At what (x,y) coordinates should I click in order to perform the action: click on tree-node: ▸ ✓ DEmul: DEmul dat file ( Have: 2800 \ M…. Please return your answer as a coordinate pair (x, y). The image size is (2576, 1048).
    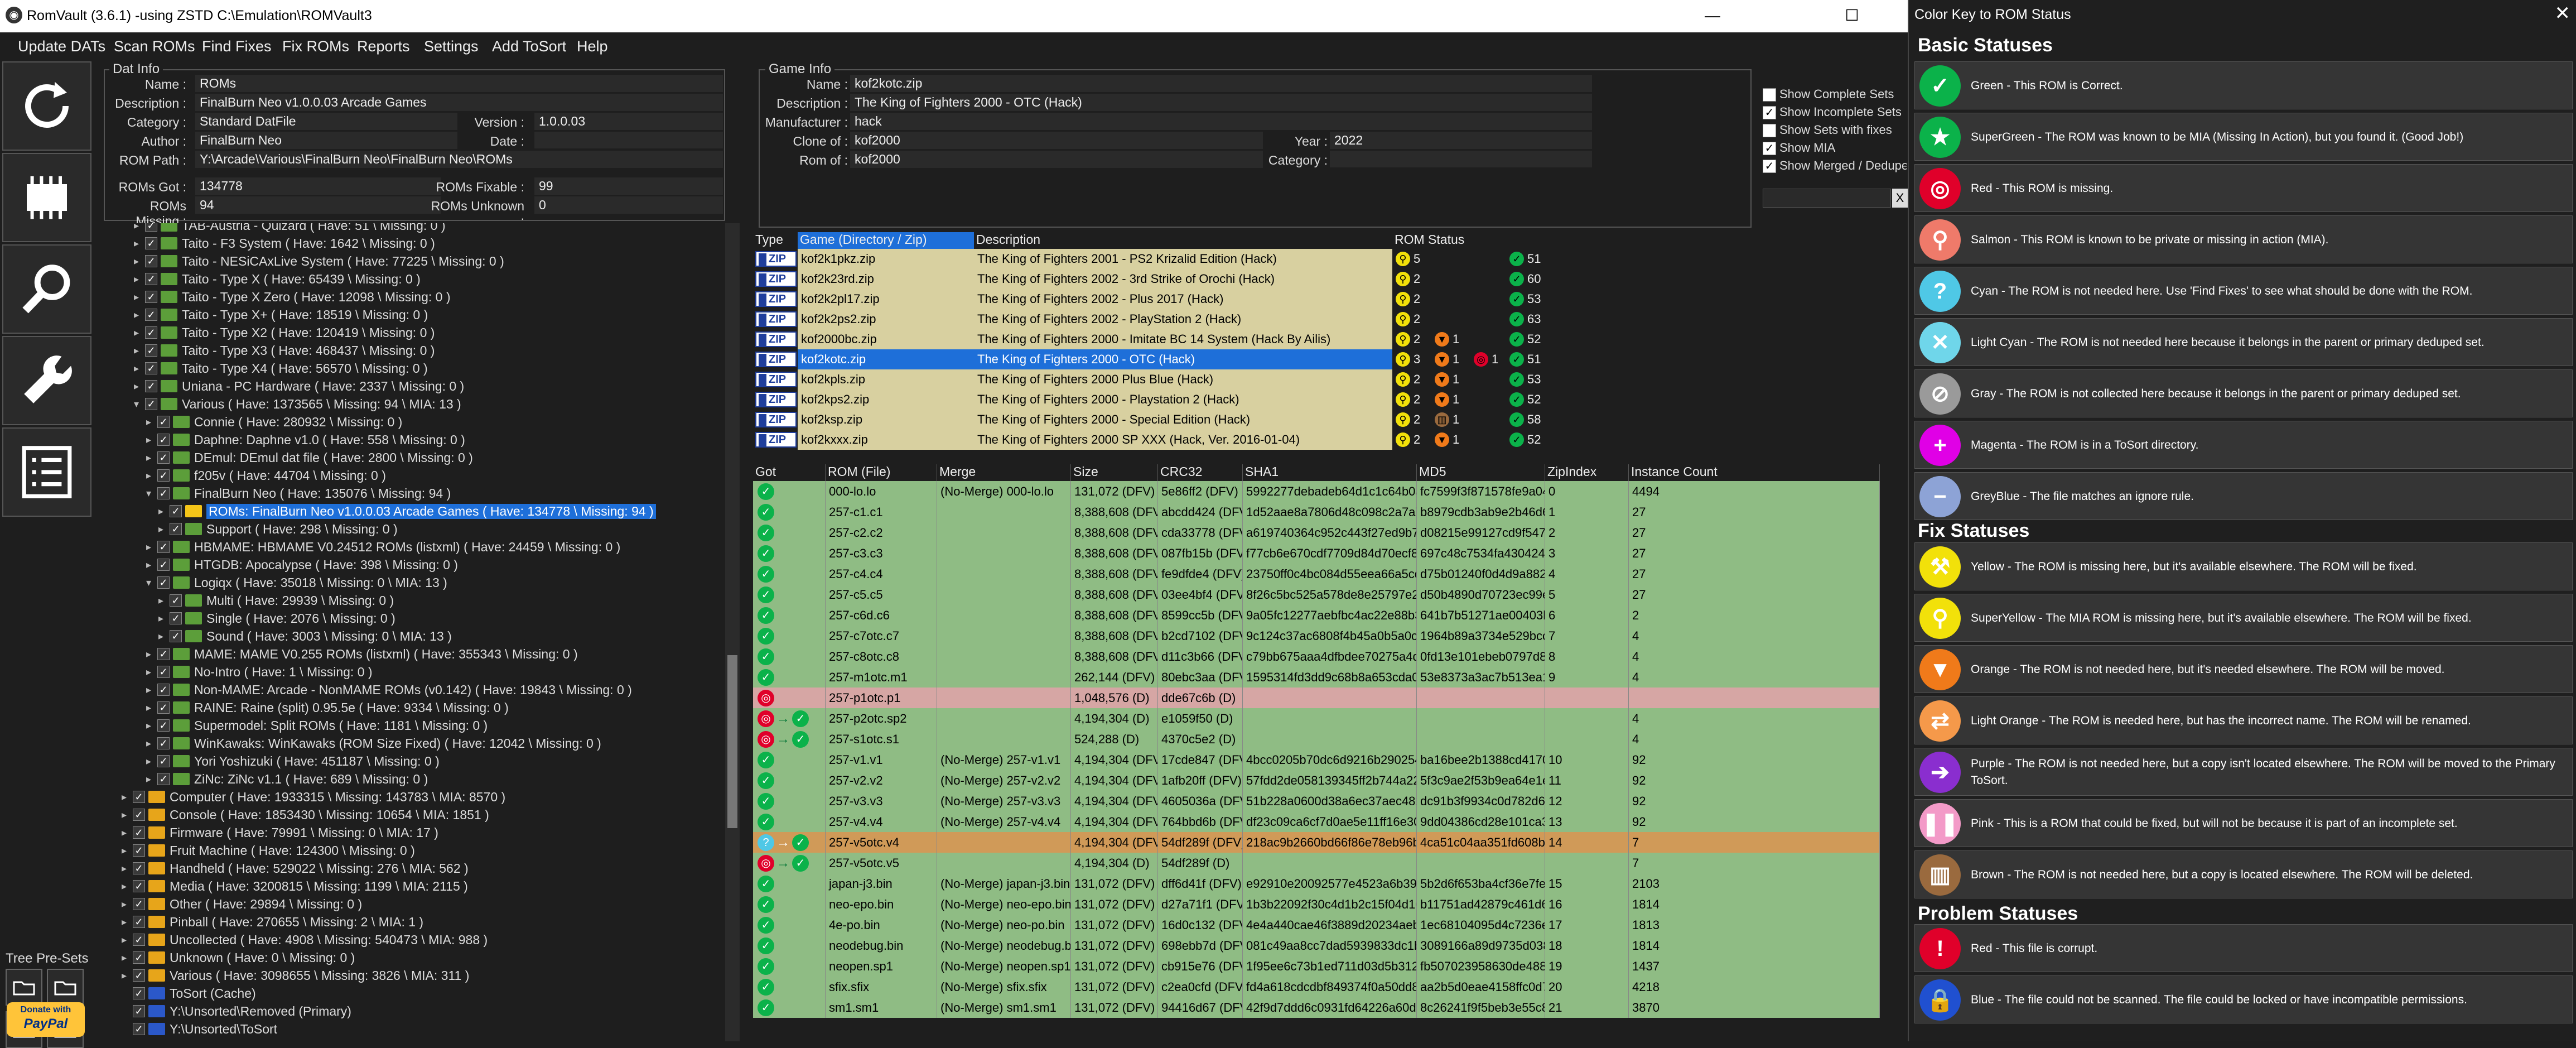
    Looking at the image, I should click on (309, 458).